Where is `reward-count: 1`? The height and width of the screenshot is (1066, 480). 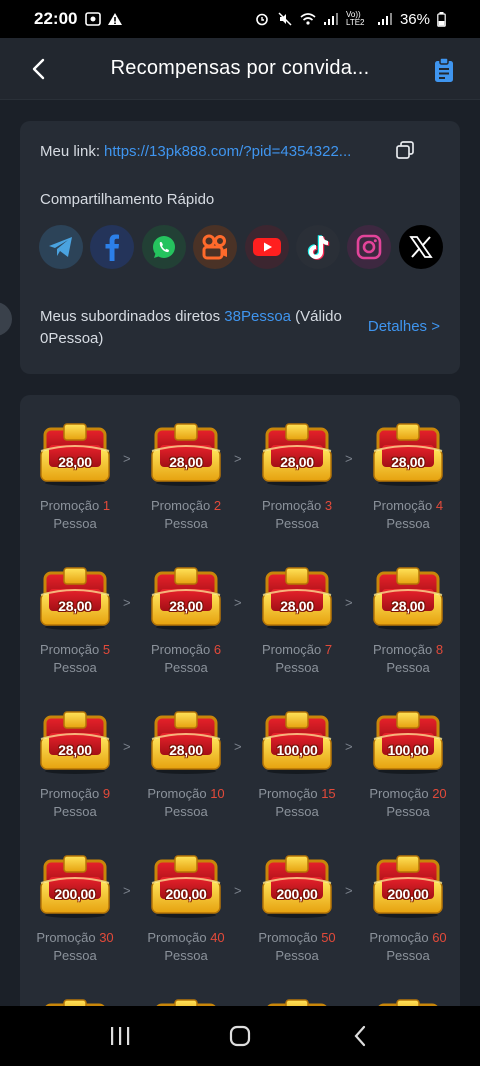
reward-count: 1 is located at coordinates (106, 505).